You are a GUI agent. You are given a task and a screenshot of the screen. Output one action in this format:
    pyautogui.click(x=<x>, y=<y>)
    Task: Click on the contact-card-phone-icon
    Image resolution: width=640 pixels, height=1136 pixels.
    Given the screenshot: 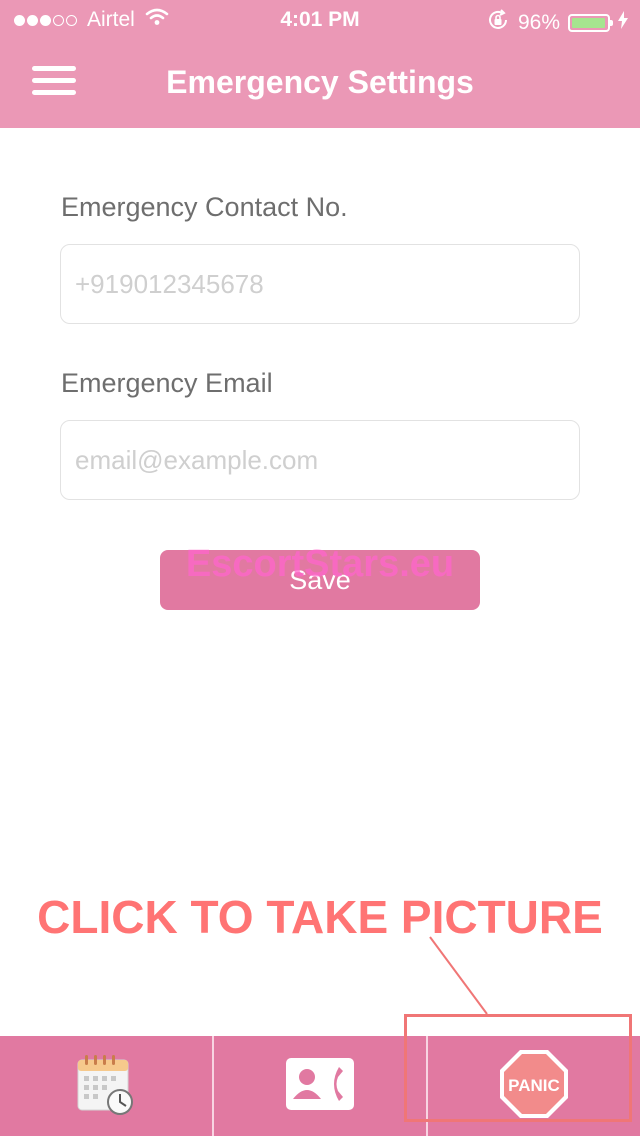 What is the action you would take?
    pyautogui.click(x=320, y=1086)
    